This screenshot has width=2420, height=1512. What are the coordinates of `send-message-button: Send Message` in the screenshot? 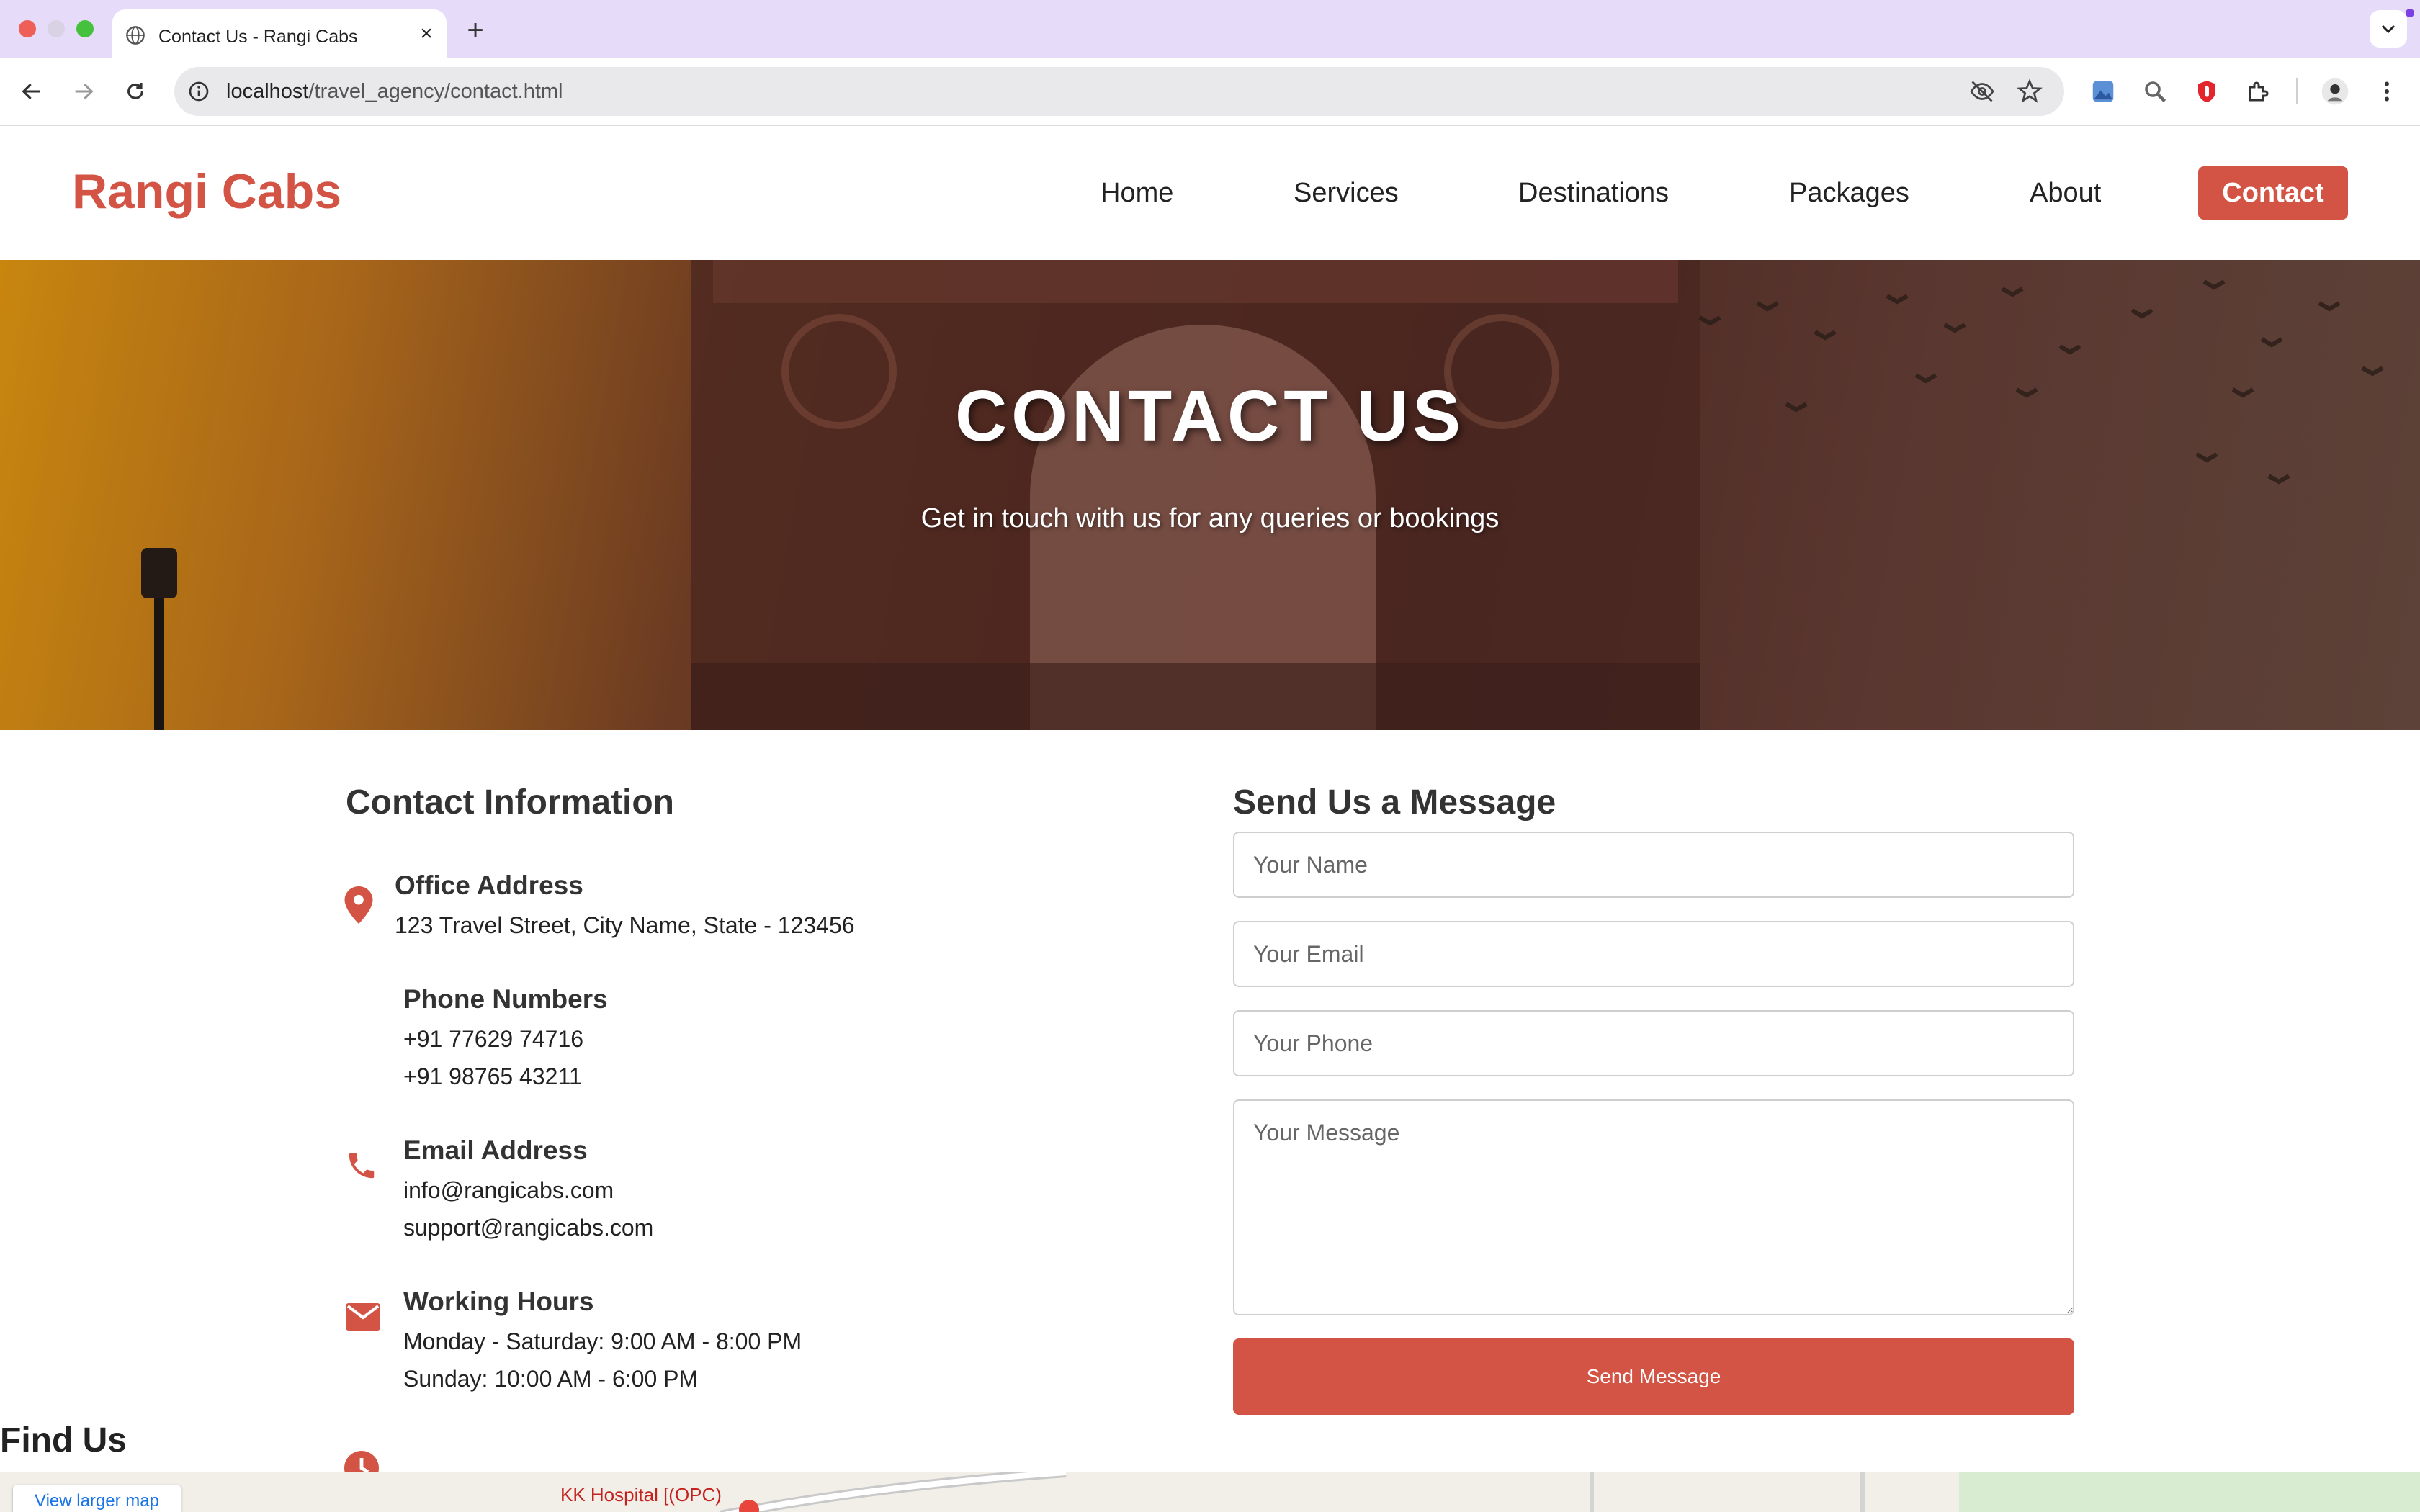 It's located at (1653, 1376).